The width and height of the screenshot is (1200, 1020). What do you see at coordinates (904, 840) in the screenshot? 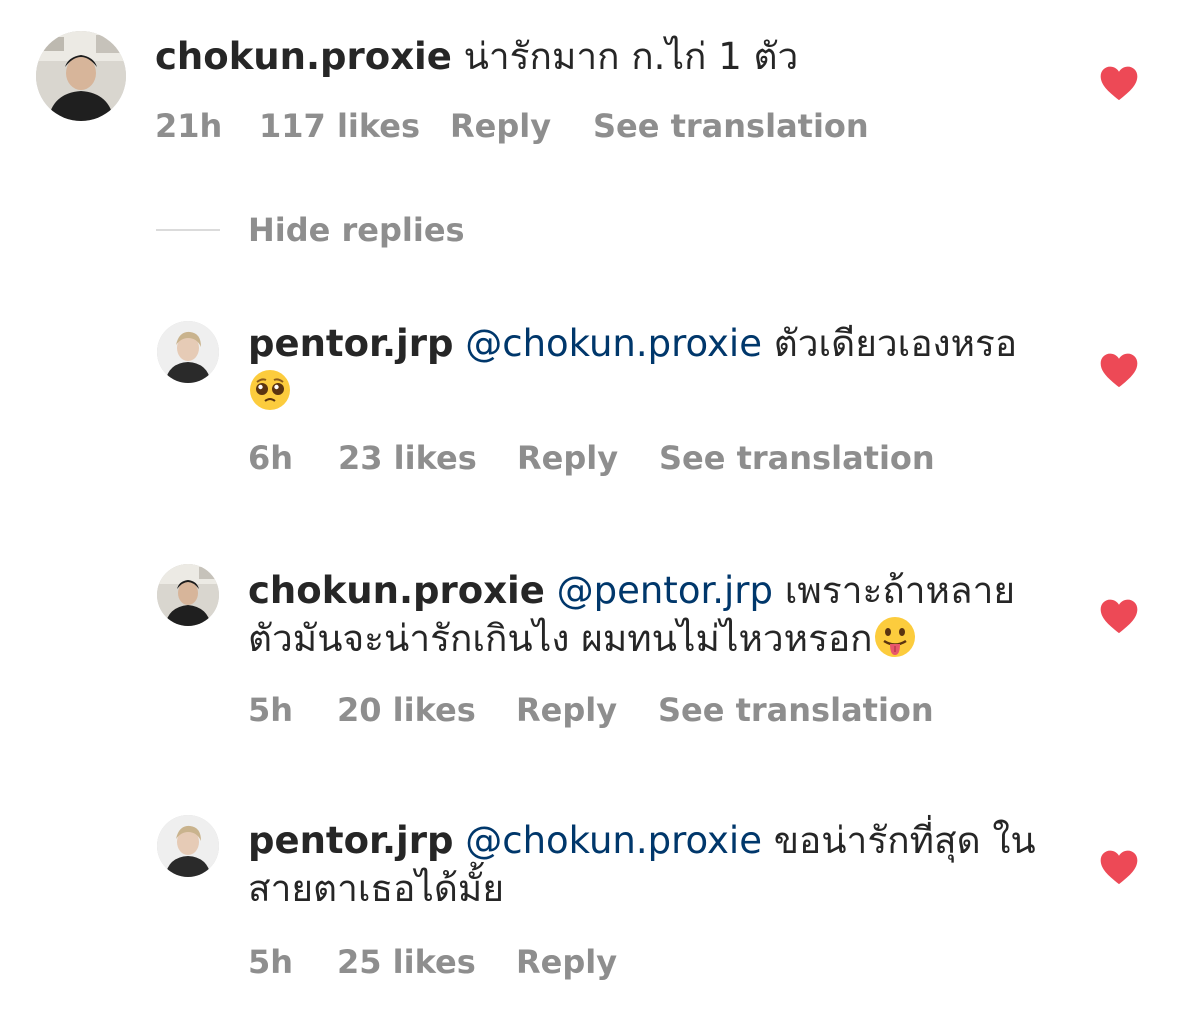
I see `reply-body-line1: ขอน่ารักที่สุด ใน` at bounding box center [904, 840].